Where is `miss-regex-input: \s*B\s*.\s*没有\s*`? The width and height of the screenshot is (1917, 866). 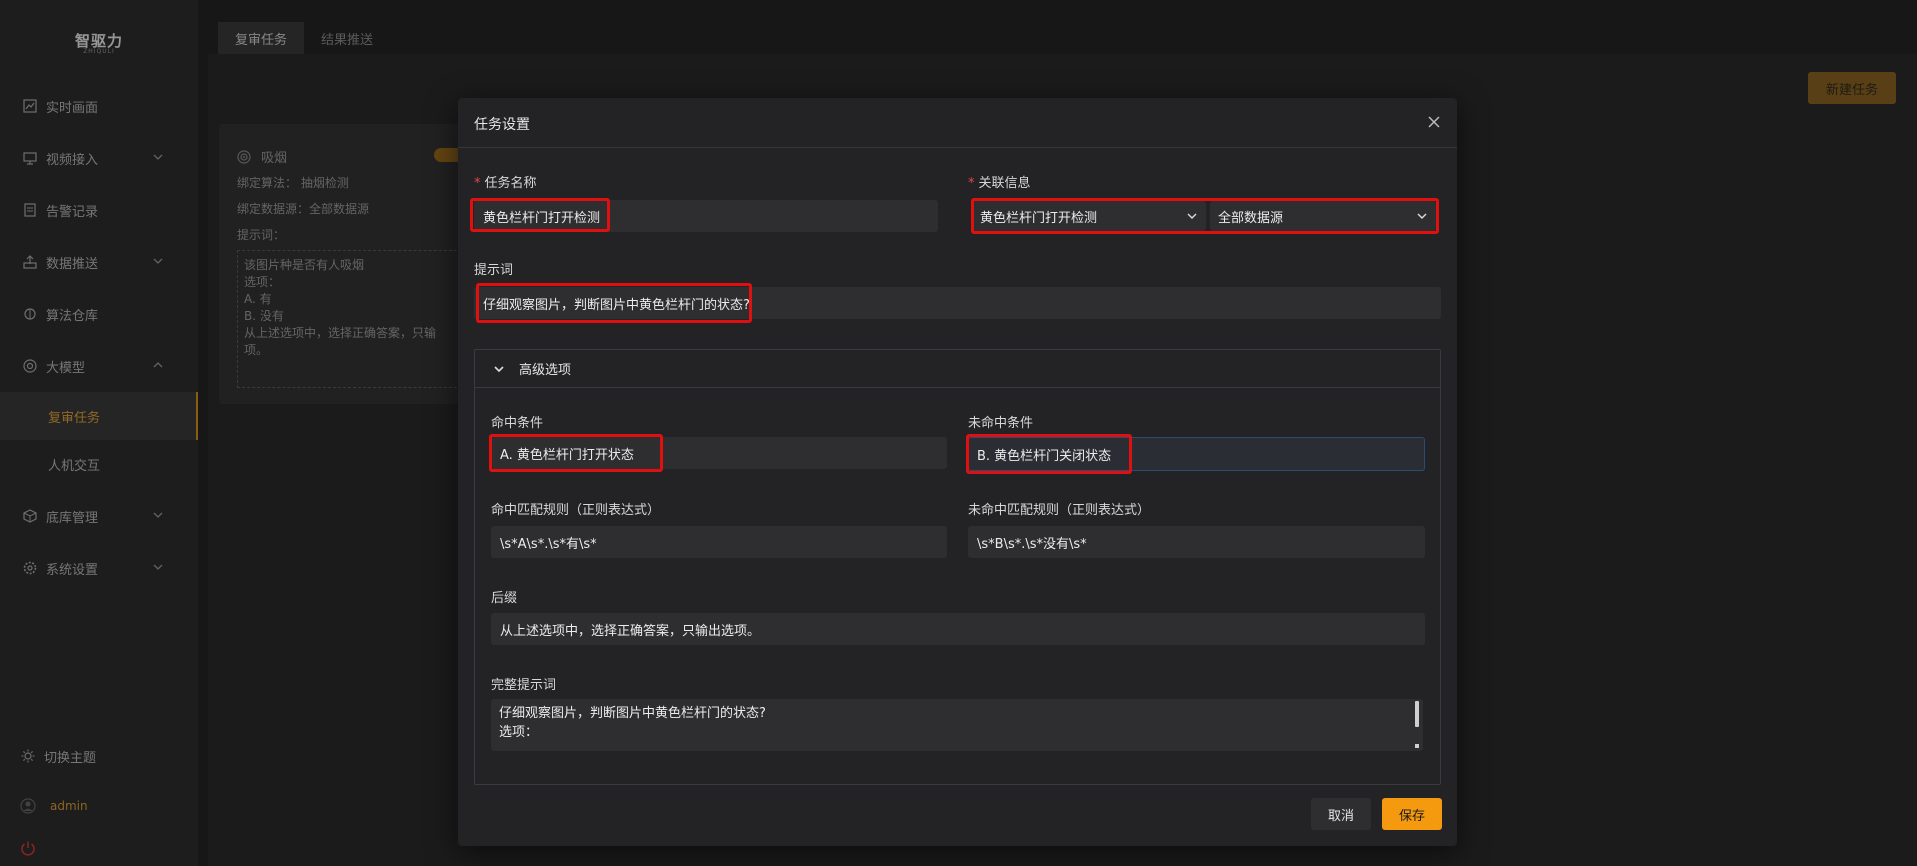 miss-regex-input: \s*B\s*.\s*没有\s* is located at coordinates (1196, 542).